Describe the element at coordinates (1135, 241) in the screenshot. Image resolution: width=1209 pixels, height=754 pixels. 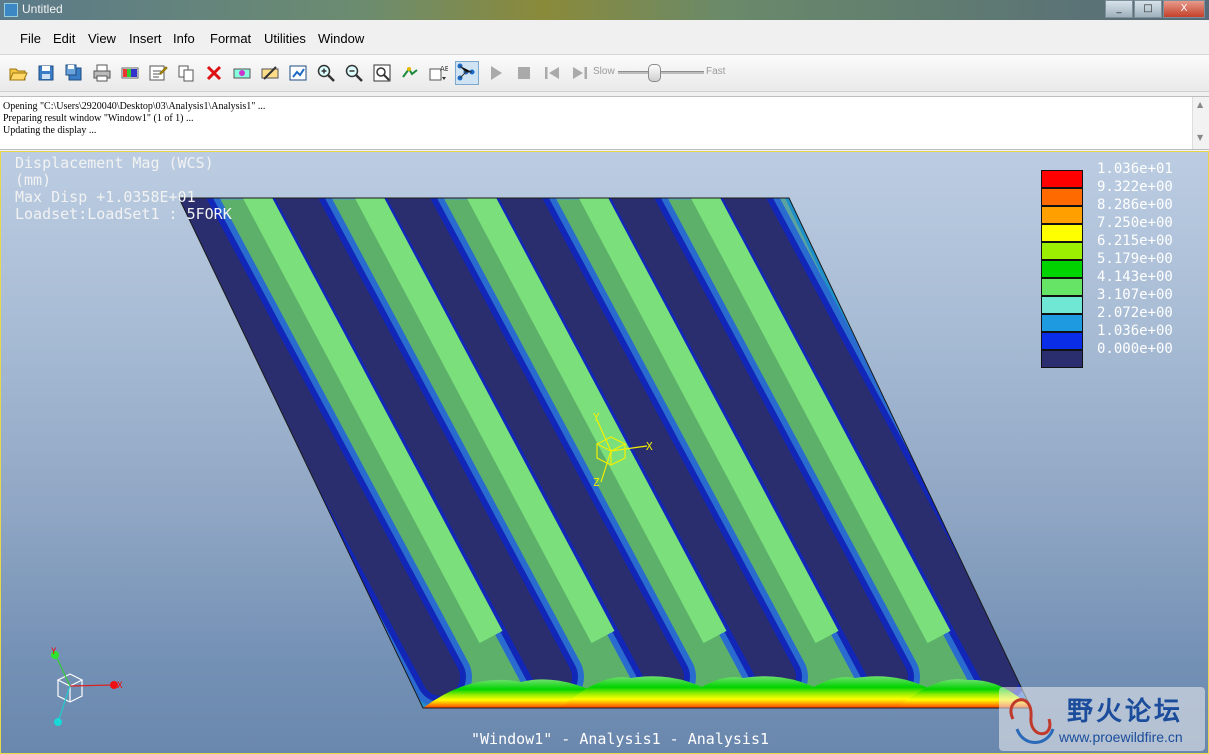
I see `legend-value: 6.215e+00` at that location.